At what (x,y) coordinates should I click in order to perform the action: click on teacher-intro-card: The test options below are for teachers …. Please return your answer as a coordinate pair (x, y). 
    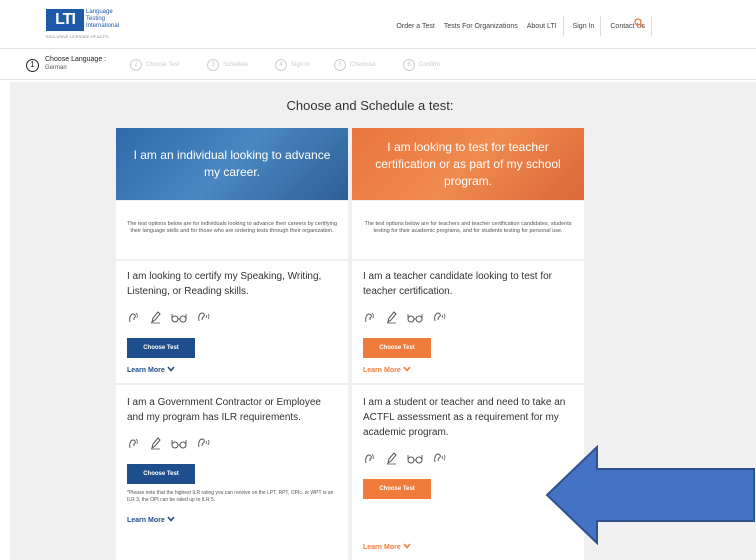
    Looking at the image, I should click on (468, 230).